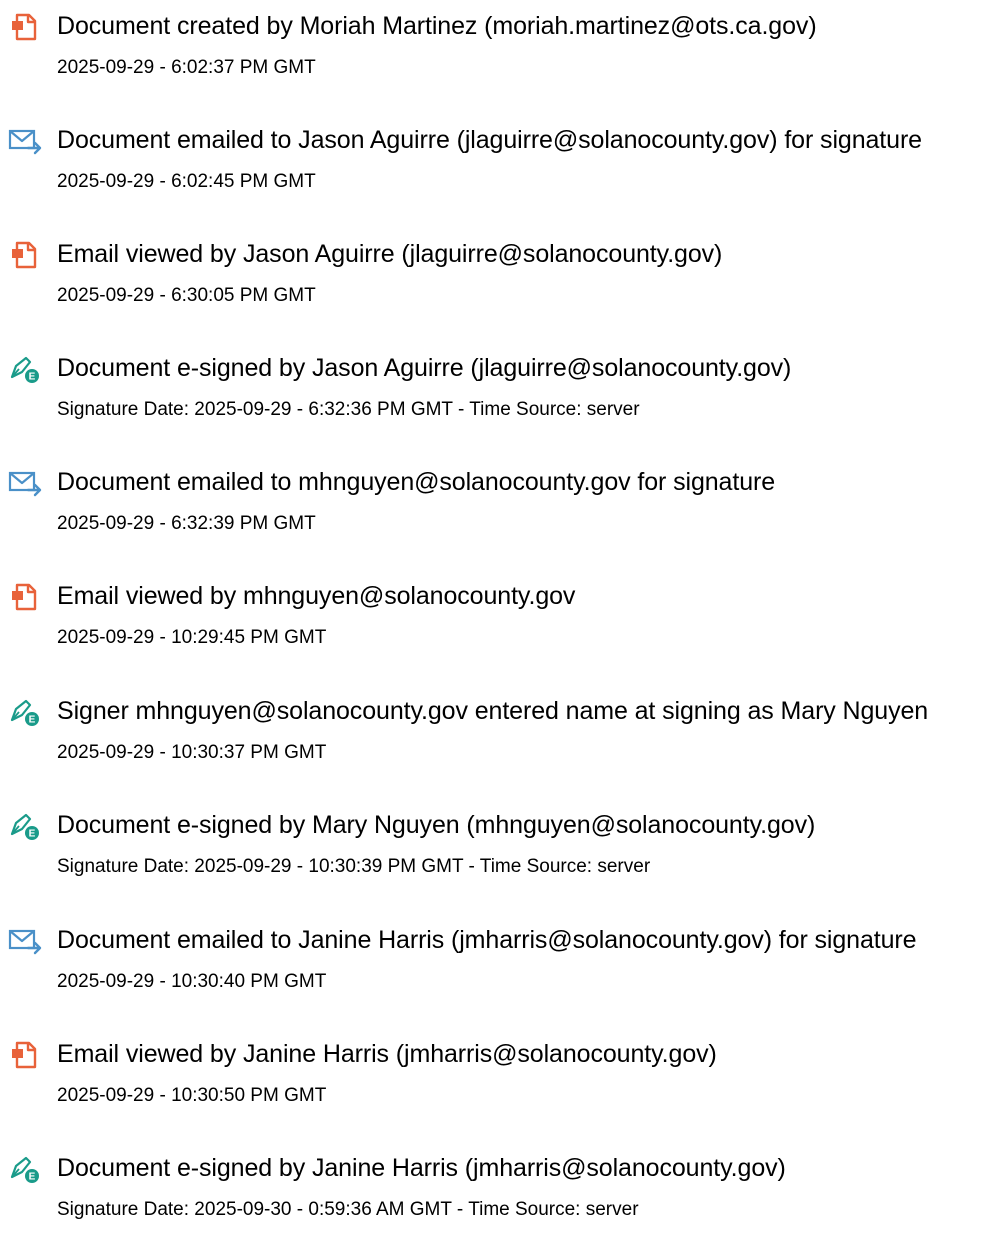  What do you see at coordinates (192, 637) in the screenshot?
I see `event-timestamp: 2025-09-29 - 10:29:45 PM GMT` at bounding box center [192, 637].